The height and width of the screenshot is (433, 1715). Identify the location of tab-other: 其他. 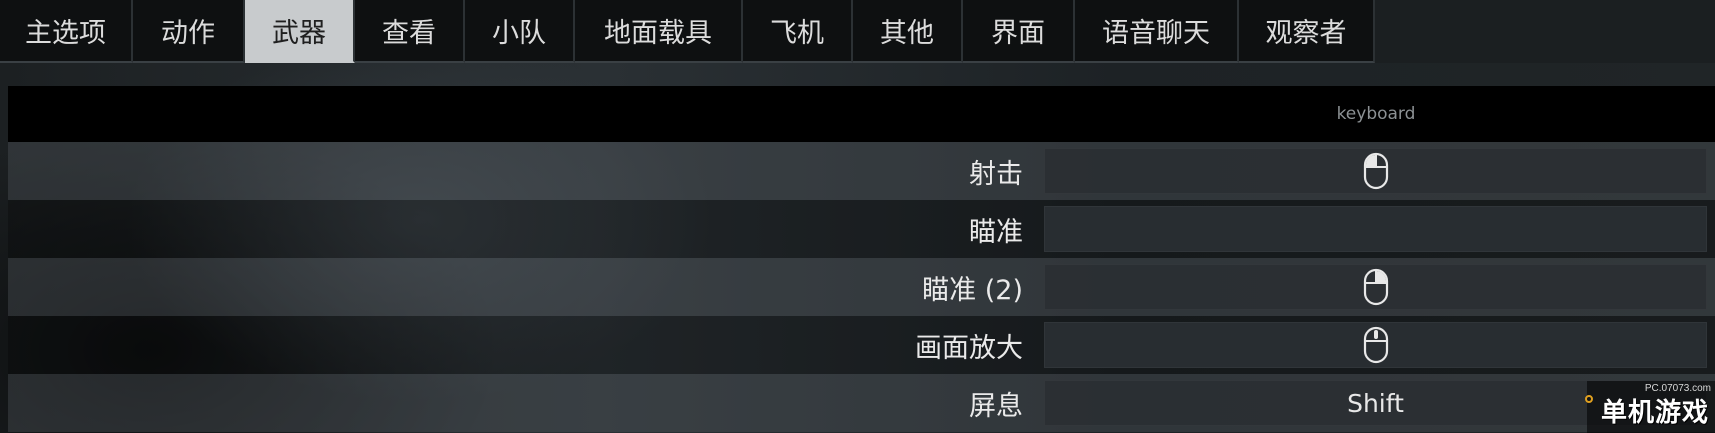
(908, 31).